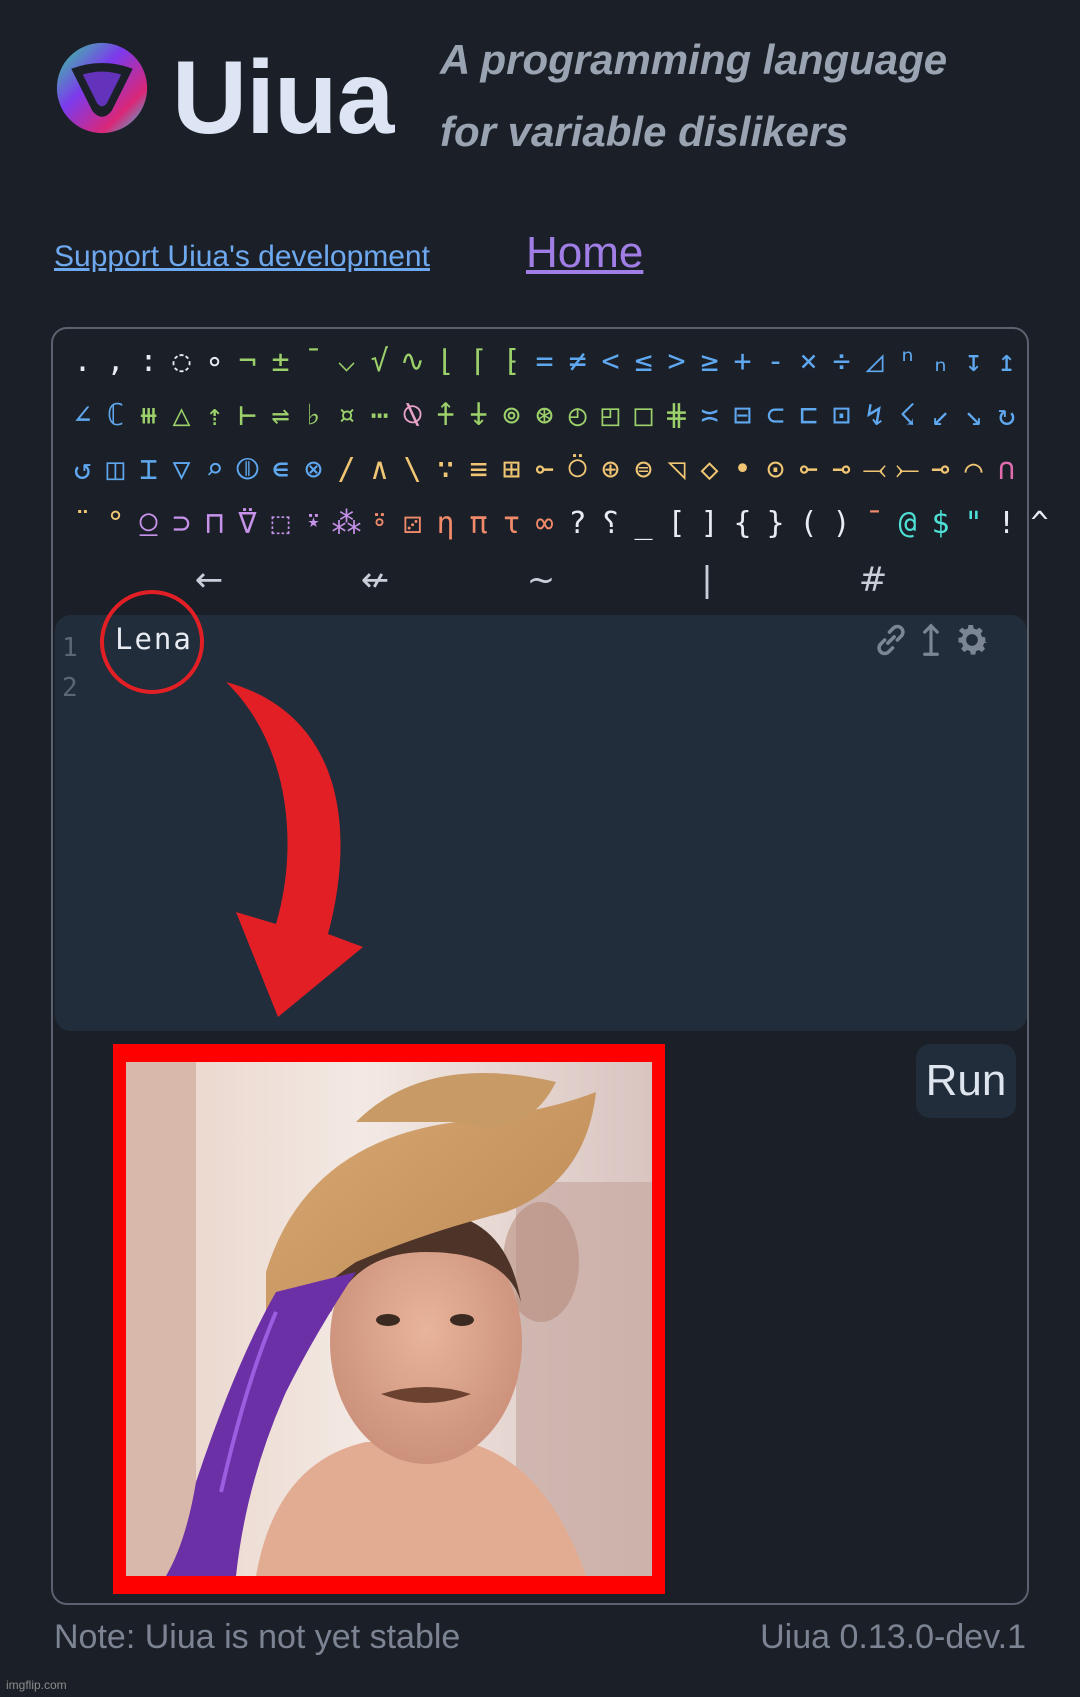  Describe the element at coordinates (247, 470) in the screenshot. I see `glyph-button: ⦷` at that location.